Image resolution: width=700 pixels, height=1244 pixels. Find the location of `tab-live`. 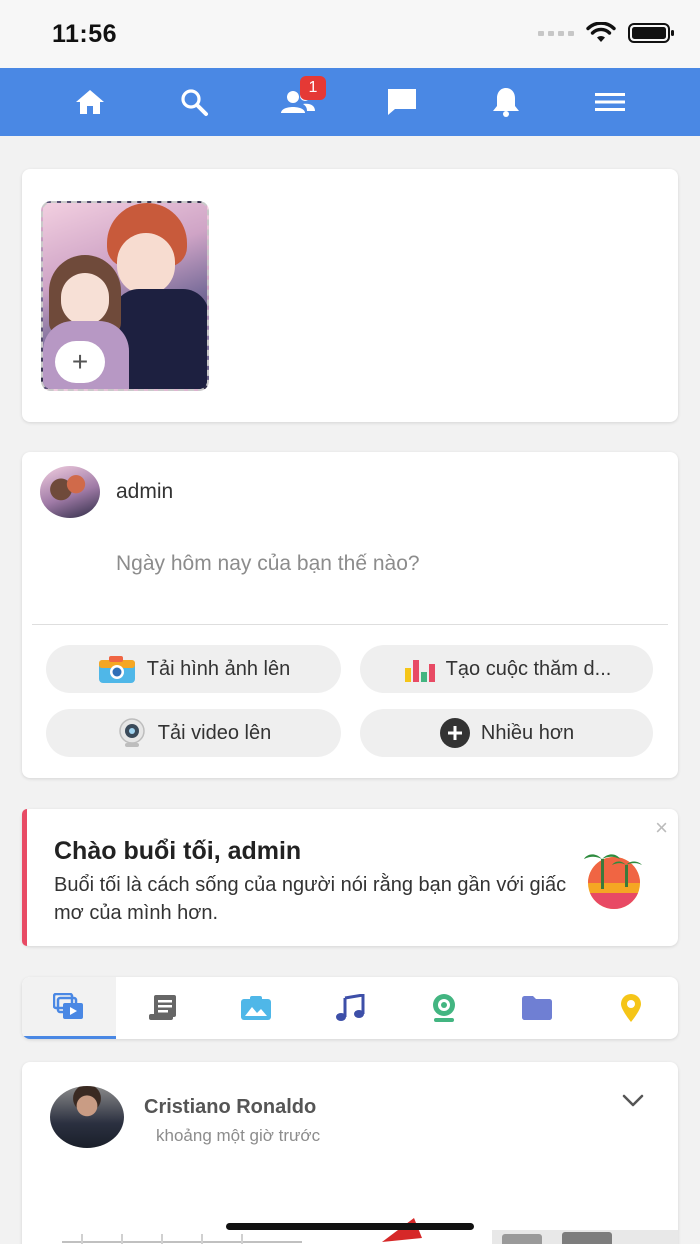

tab-live is located at coordinates (444, 1008).